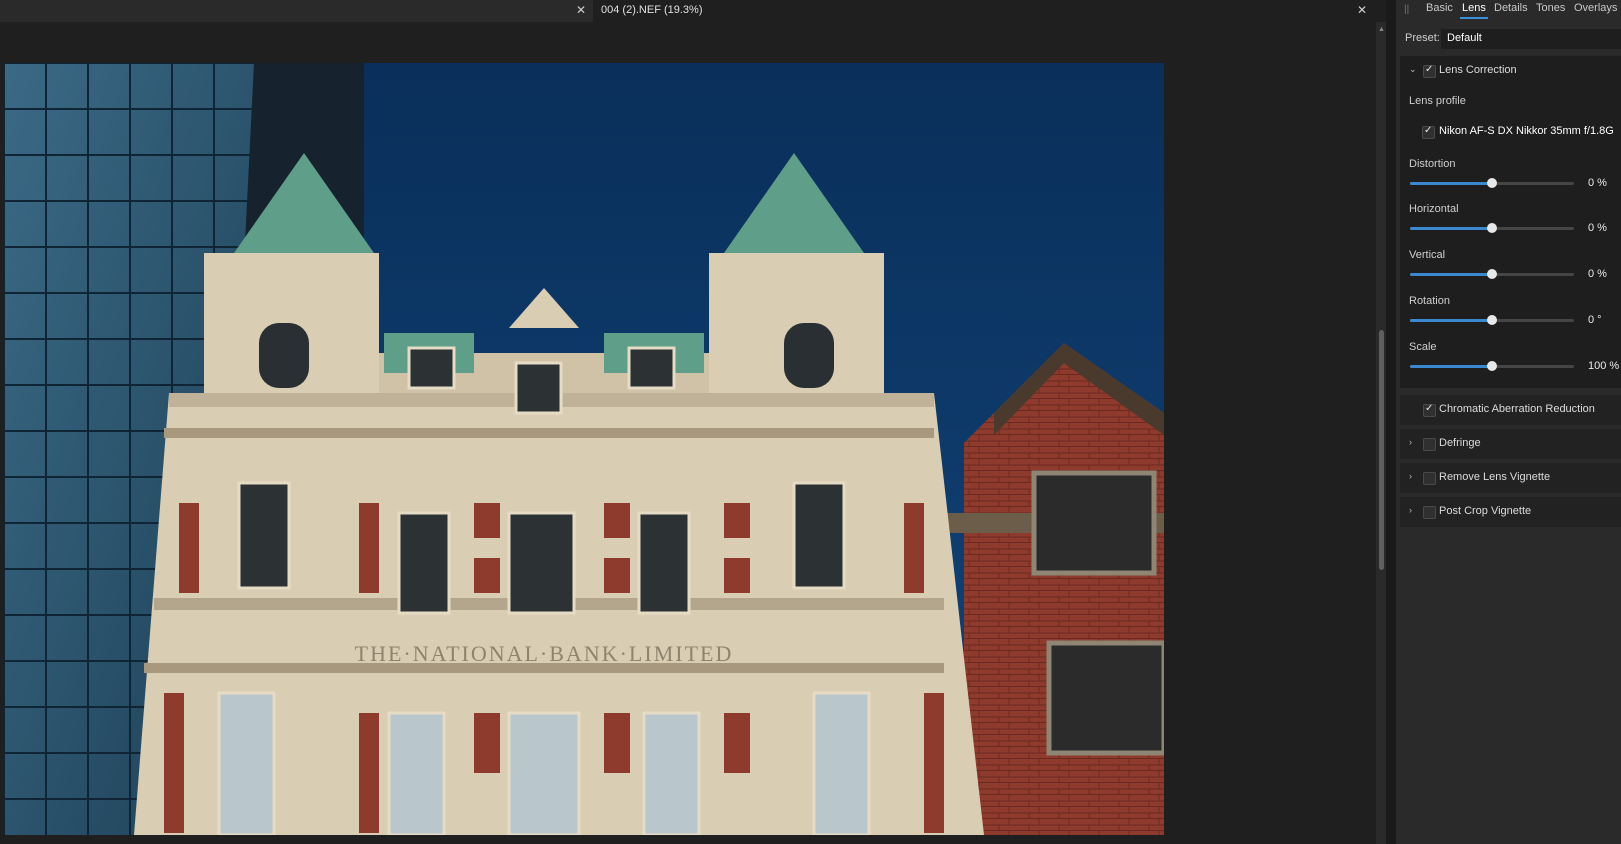 This screenshot has width=1621, height=844. I want to click on section-title: Post Crop Vignette, so click(1485, 511).